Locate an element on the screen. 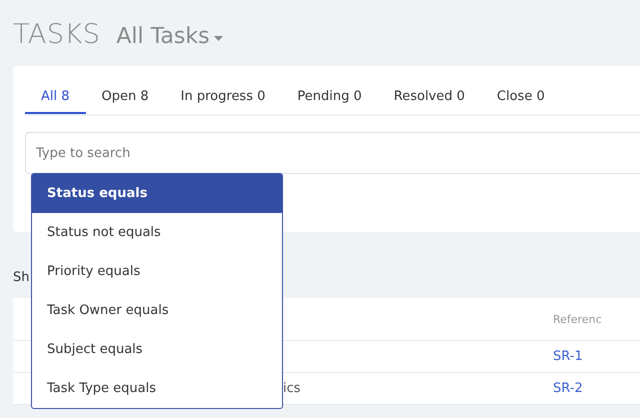 The width and height of the screenshot is (640, 418). tab: Open 8 is located at coordinates (125, 97).